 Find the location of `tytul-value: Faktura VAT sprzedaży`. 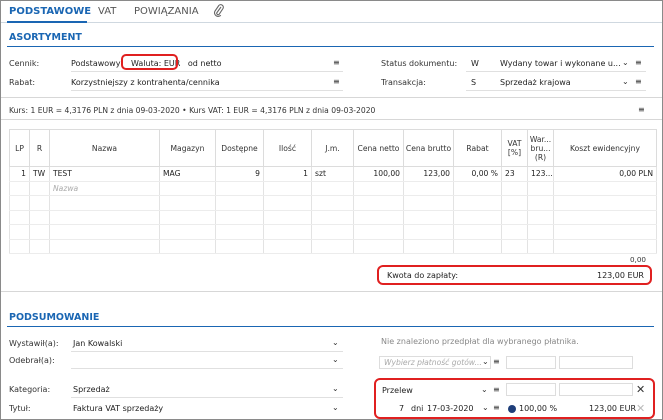

tytul-value: Faktura VAT sprzedaży is located at coordinates (118, 408).